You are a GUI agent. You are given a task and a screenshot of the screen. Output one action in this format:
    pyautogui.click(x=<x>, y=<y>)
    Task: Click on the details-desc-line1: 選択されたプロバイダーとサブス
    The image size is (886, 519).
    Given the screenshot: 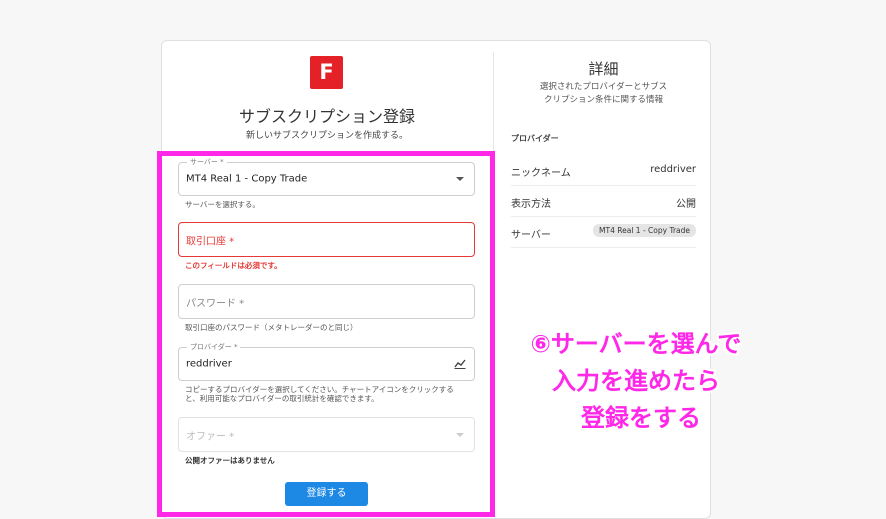 What is the action you would take?
    pyautogui.click(x=603, y=87)
    